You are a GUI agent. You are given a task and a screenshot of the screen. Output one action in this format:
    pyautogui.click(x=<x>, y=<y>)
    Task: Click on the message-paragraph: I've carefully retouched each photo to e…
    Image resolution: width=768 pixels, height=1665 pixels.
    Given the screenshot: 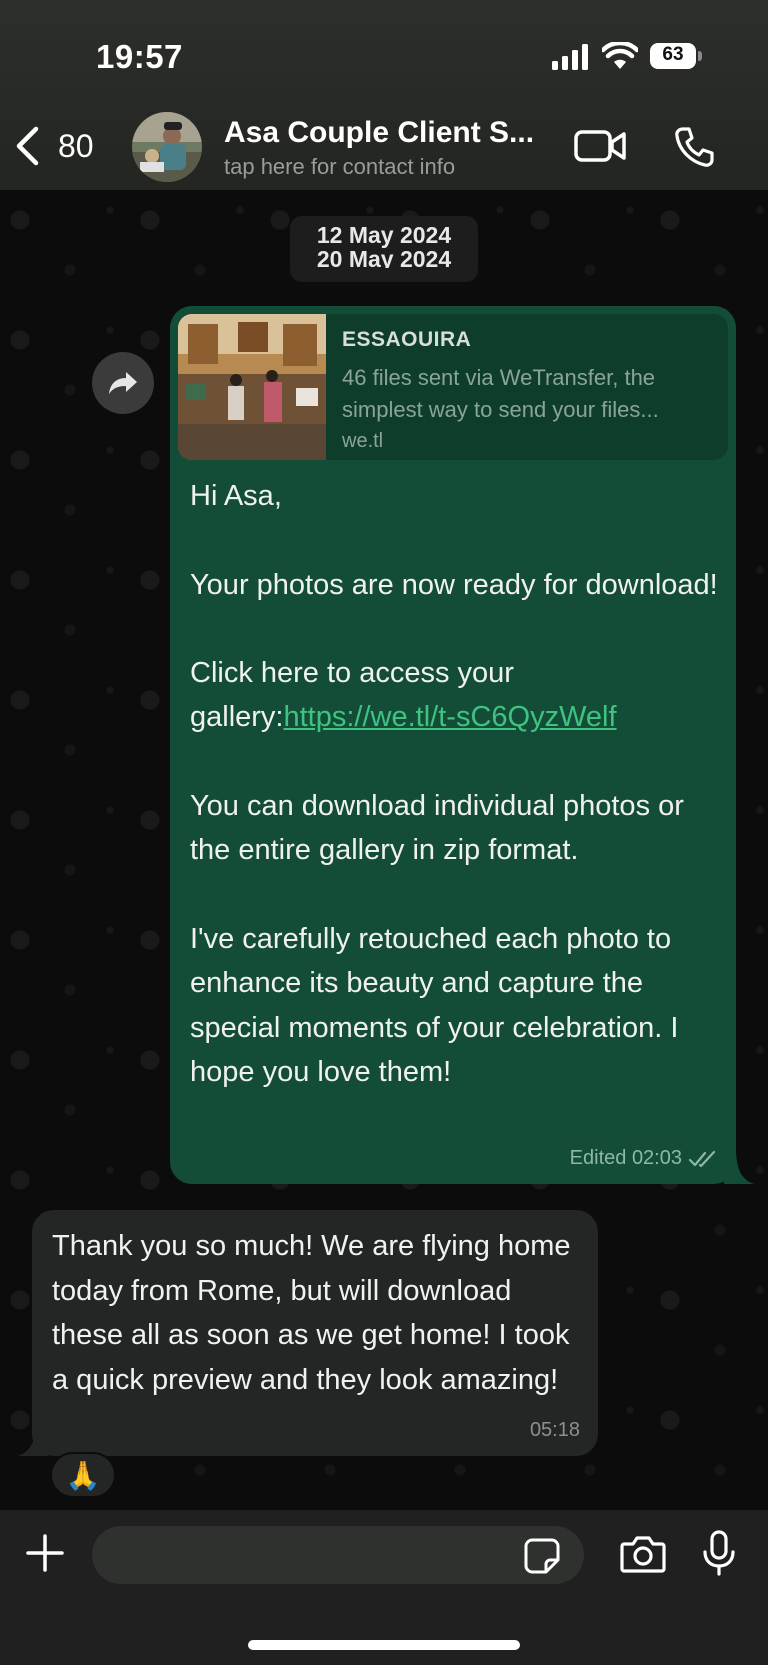 What is the action you would take?
    pyautogui.click(x=434, y=1005)
    